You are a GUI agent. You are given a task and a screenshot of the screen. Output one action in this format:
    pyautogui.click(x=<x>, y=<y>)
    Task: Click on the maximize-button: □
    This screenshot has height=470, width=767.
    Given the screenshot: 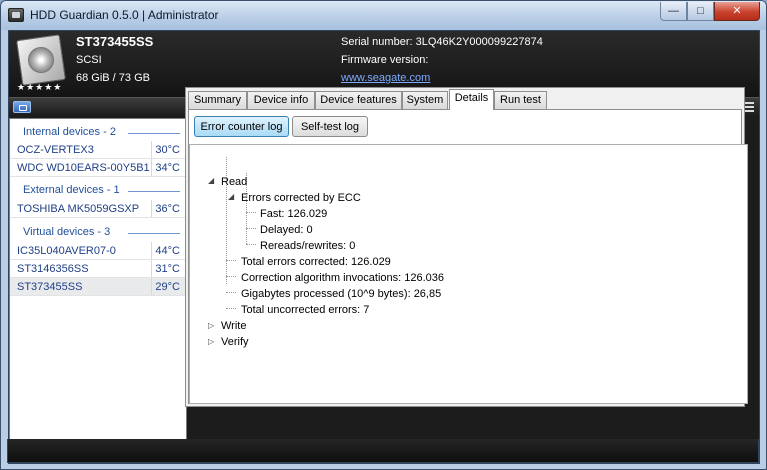 What is the action you would take?
    pyautogui.click(x=700, y=11)
    